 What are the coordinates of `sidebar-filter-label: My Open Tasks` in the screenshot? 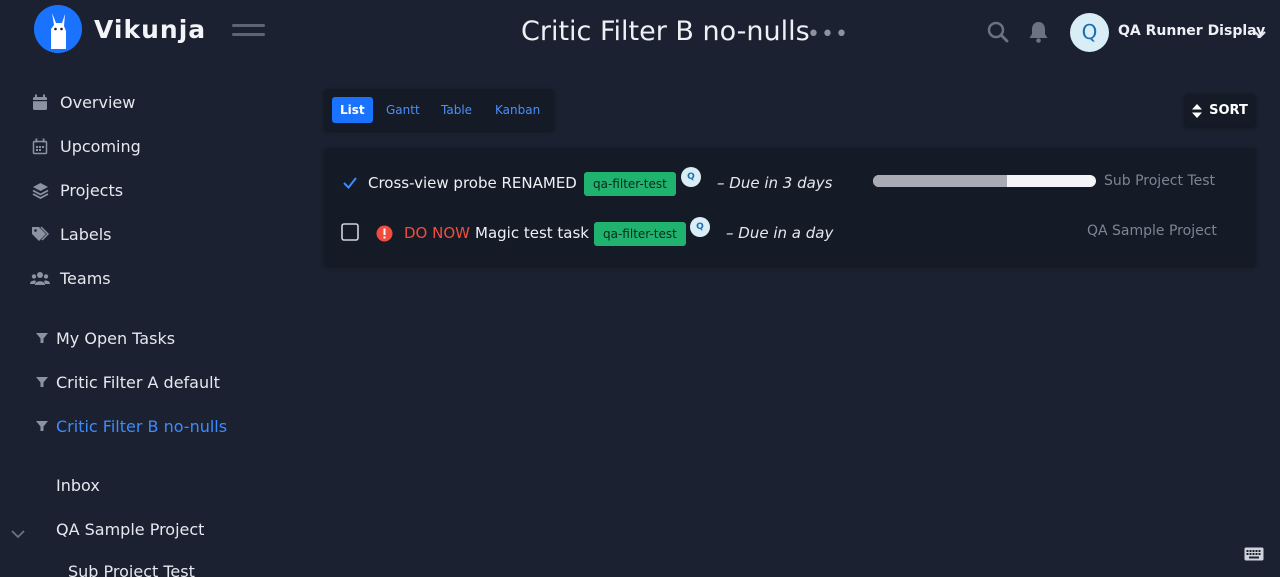 It's located at (116, 338).